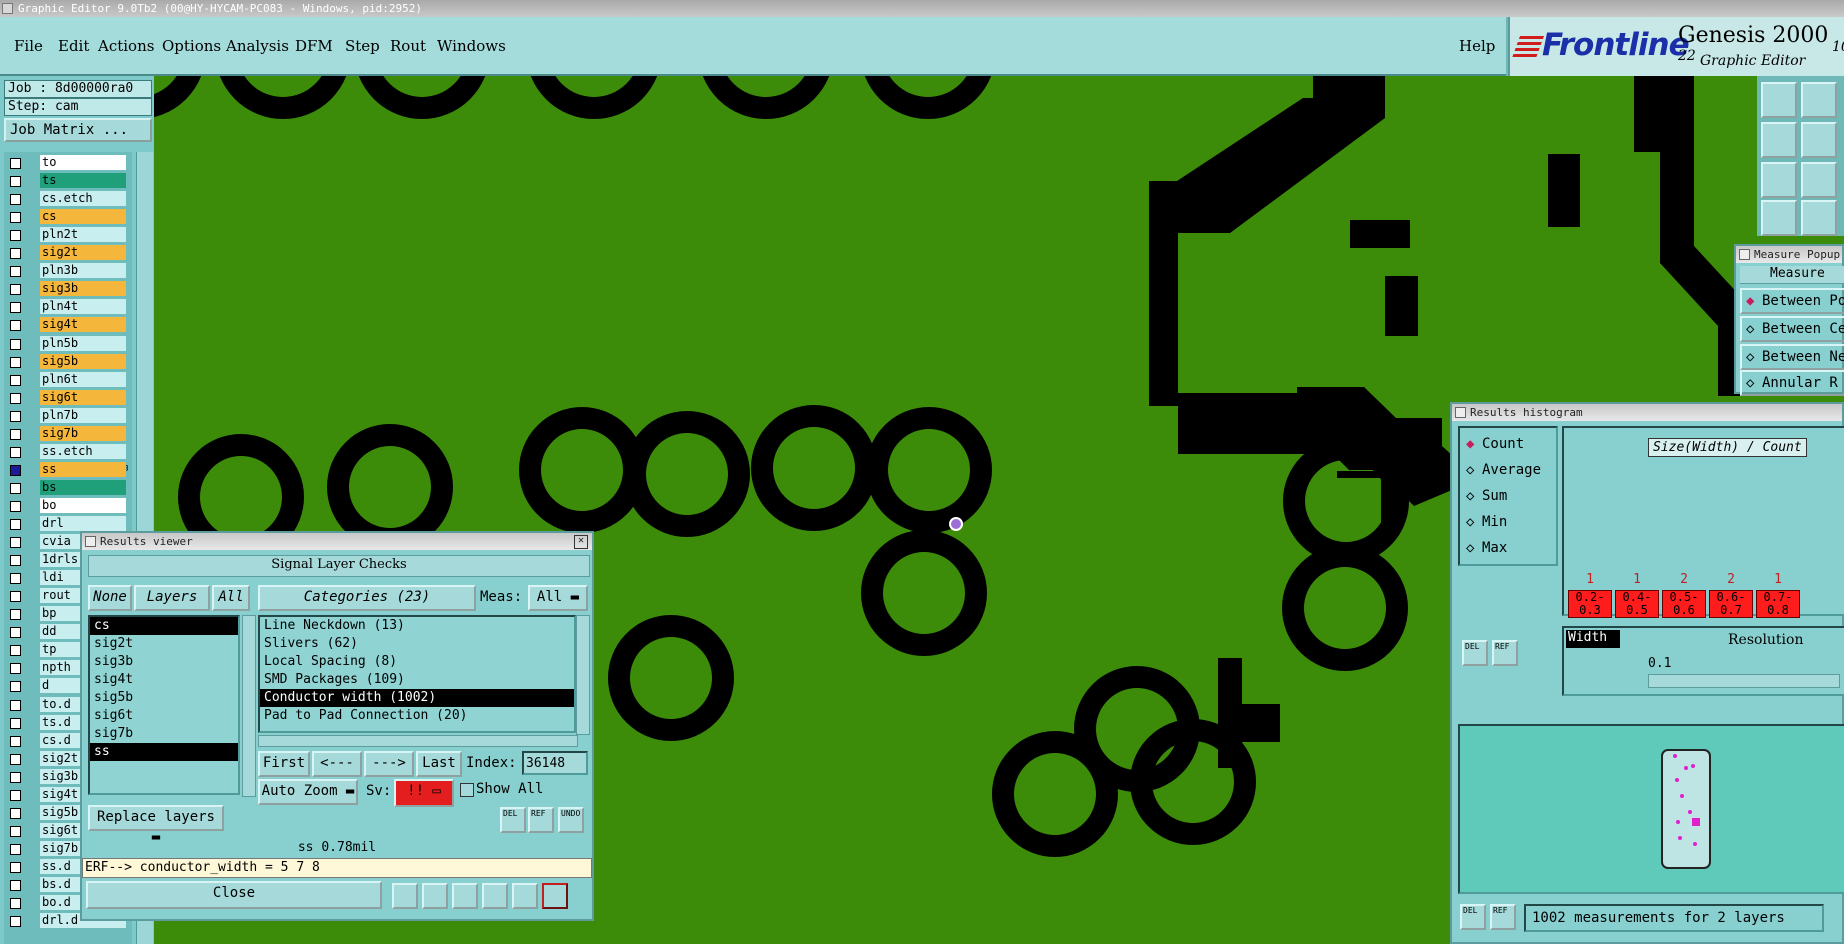 The height and width of the screenshot is (944, 1844). What do you see at coordinates (541, 820) in the screenshot?
I see `ref-button: REF` at bounding box center [541, 820].